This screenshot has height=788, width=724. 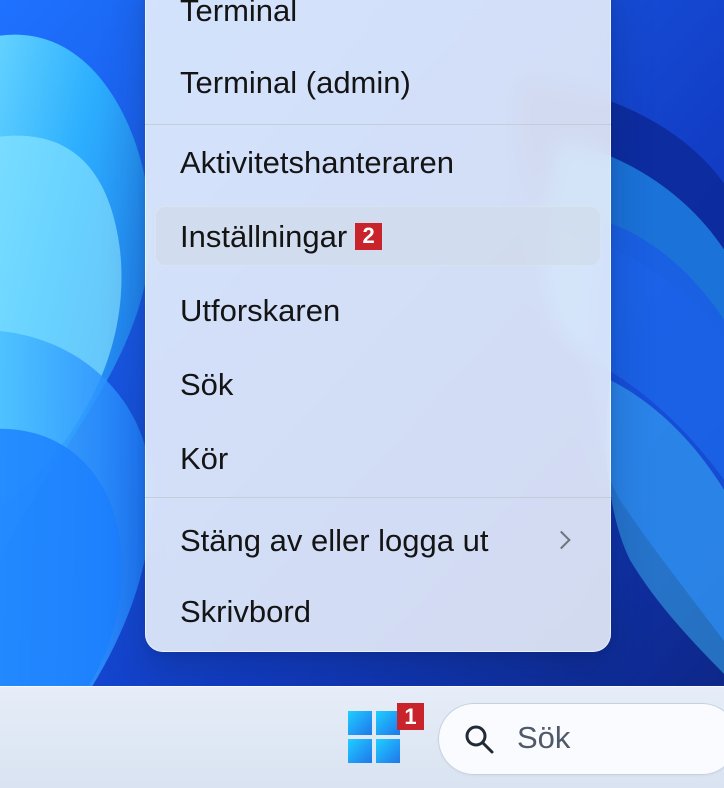 I want to click on menu-item-task-manager: Aktivitetshanteraren, so click(x=378, y=162).